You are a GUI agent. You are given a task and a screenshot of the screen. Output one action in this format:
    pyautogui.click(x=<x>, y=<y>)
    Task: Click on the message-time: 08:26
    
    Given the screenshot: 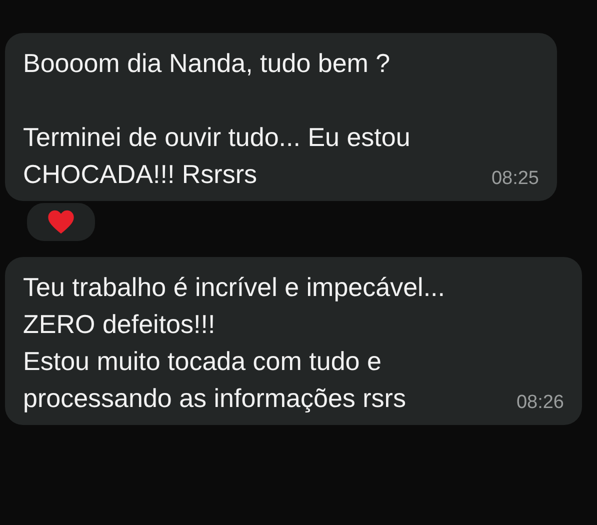 What is the action you would take?
    pyautogui.click(x=539, y=403)
    